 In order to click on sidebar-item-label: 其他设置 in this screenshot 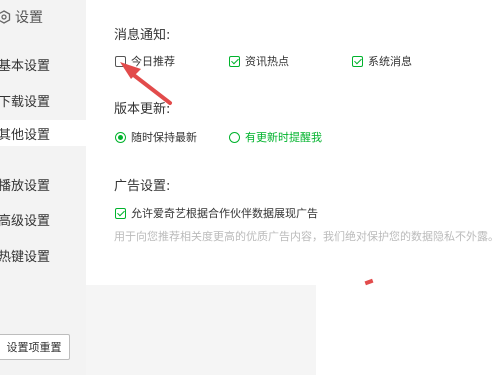, I will do `click(25, 135)`.